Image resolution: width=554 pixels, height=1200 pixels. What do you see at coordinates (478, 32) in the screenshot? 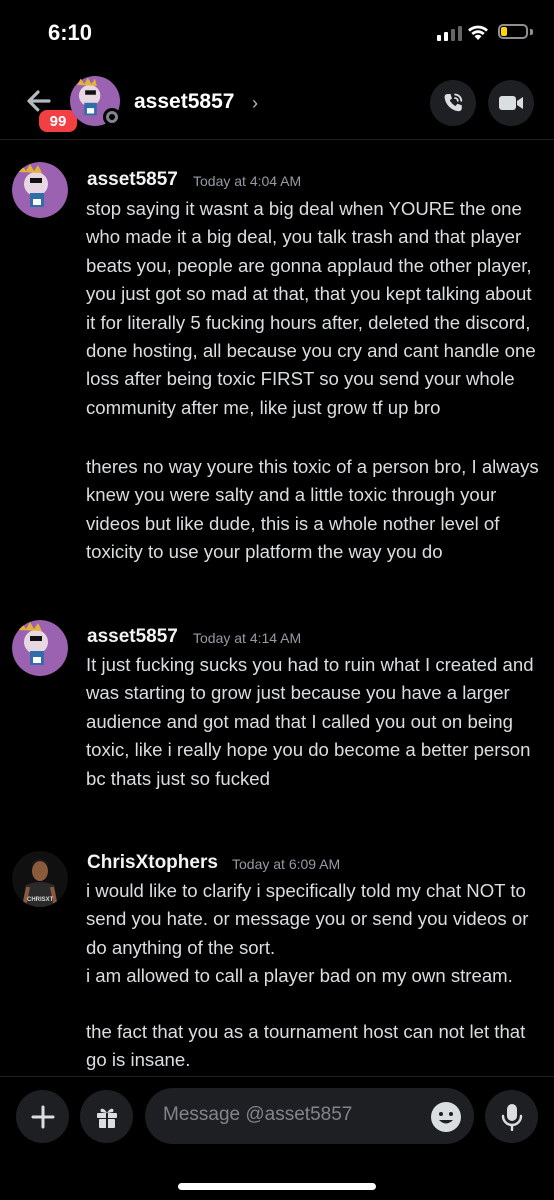
I see `wifi-icon` at bounding box center [478, 32].